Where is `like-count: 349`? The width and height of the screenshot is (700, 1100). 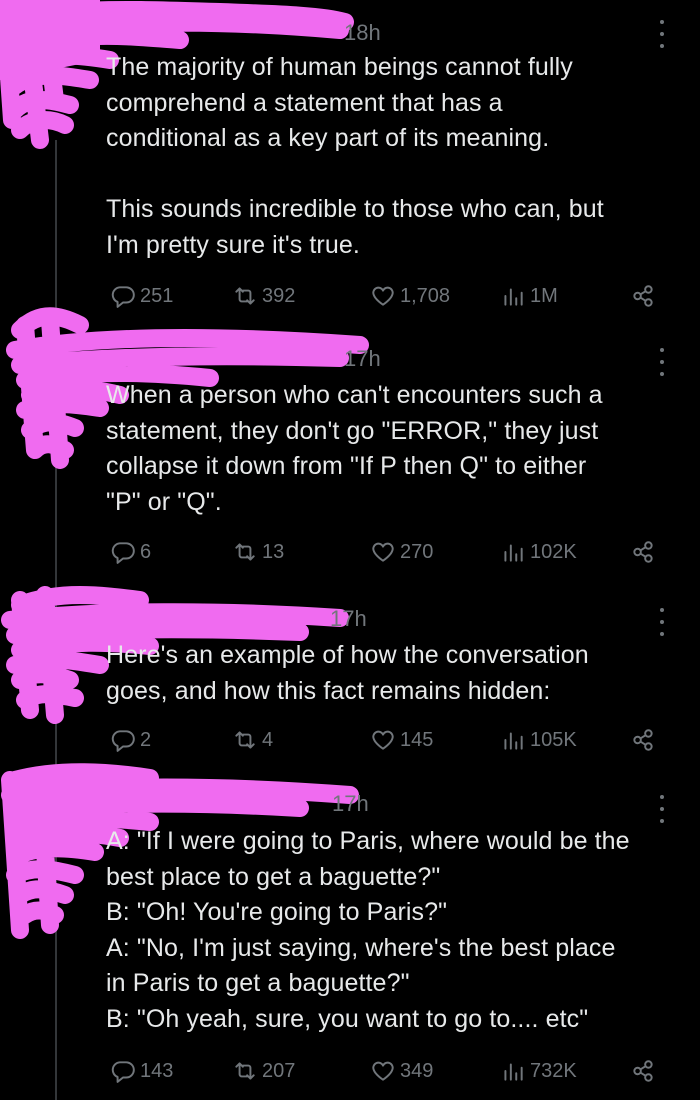
like-count: 349 is located at coordinates (417, 1070).